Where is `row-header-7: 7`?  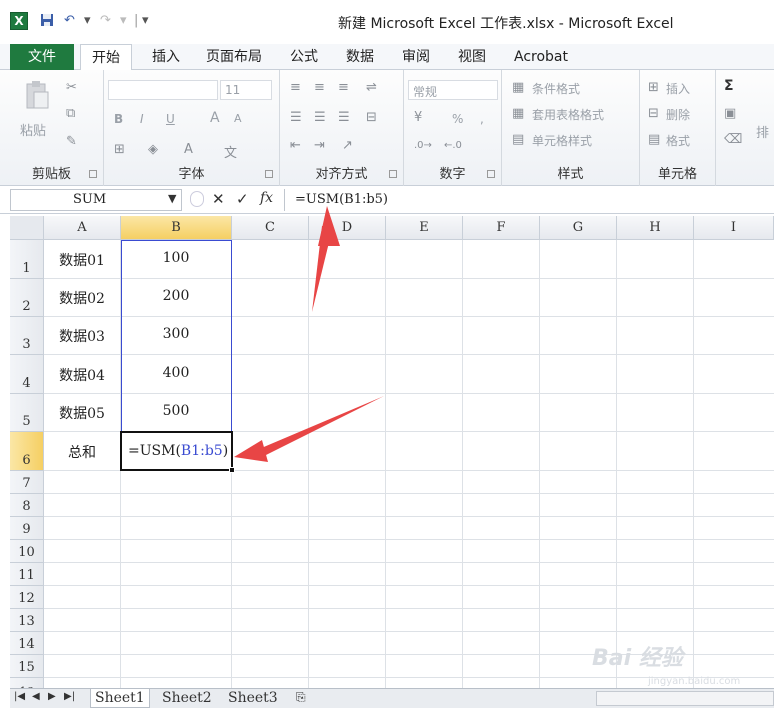 row-header-7: 7 is located at coordinates (27, 482).